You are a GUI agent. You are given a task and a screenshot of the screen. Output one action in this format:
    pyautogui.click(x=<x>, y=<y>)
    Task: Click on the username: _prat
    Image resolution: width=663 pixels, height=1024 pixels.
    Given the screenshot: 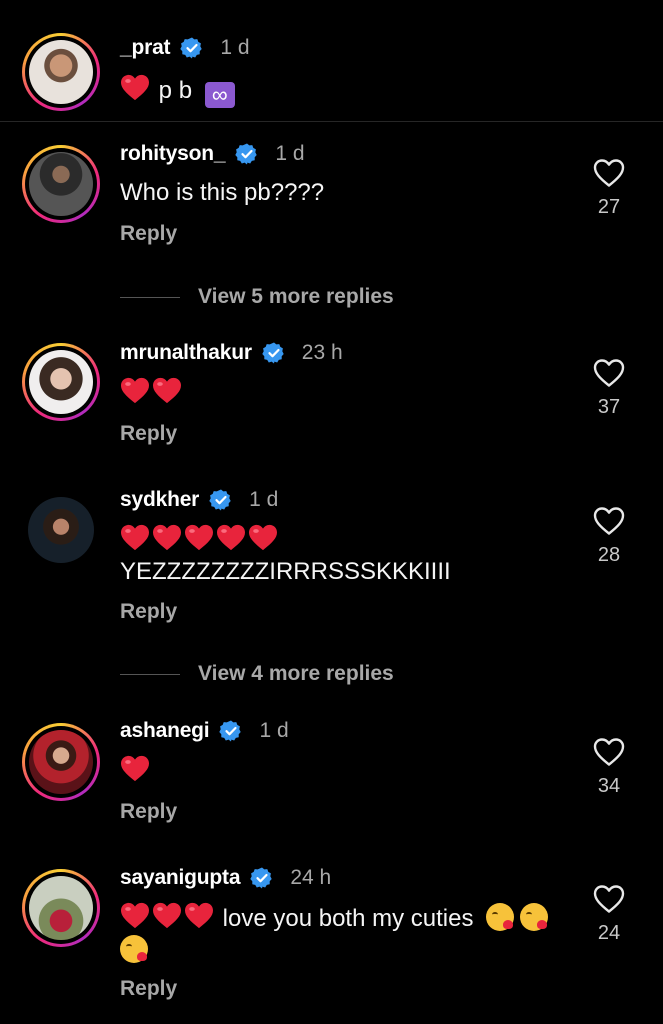 What is the action you would take?
    pyautogui.click(x=145, y=48)
    